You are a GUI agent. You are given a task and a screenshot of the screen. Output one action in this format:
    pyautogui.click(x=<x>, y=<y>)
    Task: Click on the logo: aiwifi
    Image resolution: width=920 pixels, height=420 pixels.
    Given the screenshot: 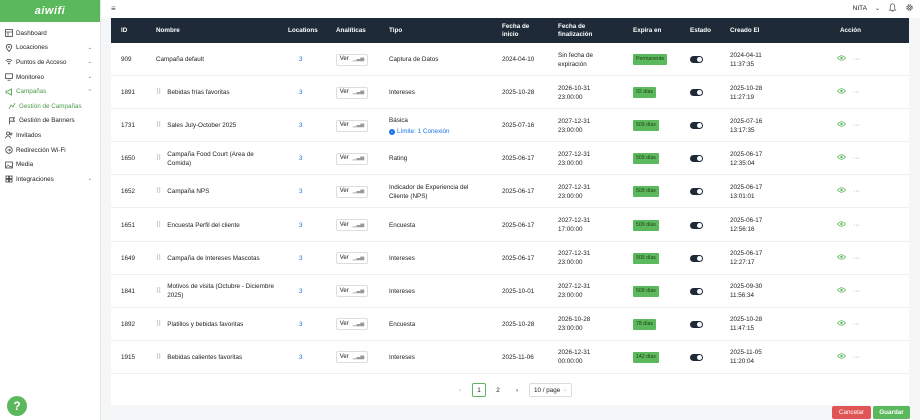 What is the action you would take?
    pyautogui.click(x=50, y=11)
    